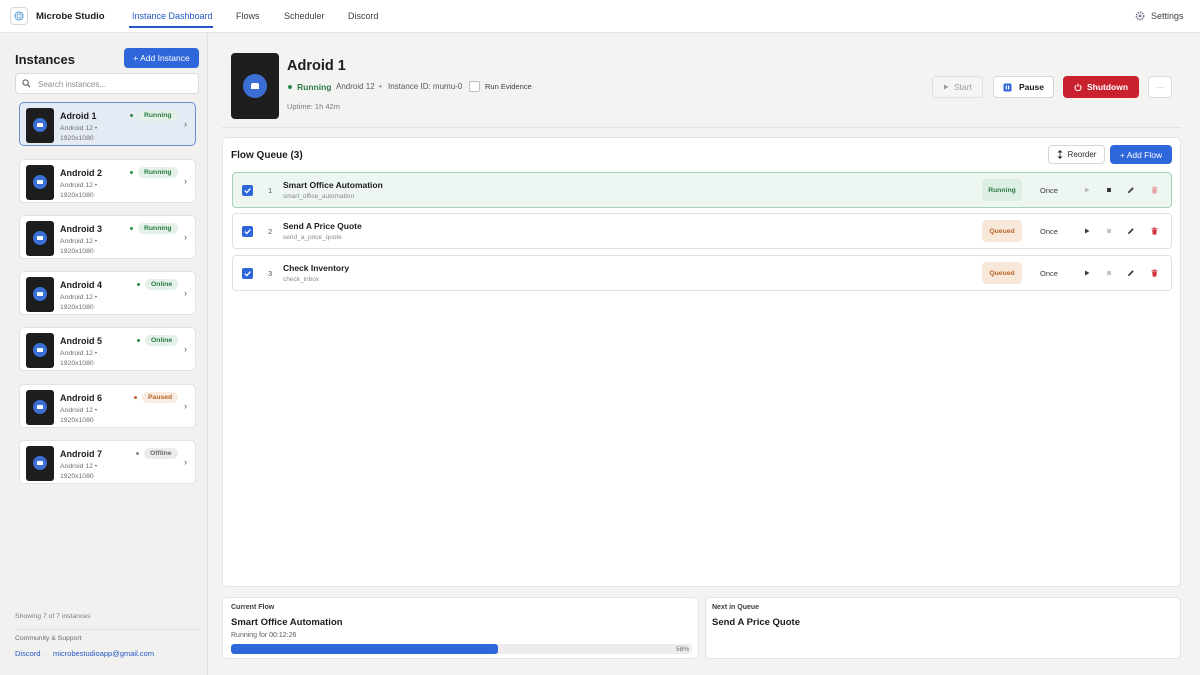 The height and width of the screenshot is (675, 1200). Describe the element at coordinates (267, 155) in the screenshot. I see `flow-queue-title: Flow Queue (3)` at that location.